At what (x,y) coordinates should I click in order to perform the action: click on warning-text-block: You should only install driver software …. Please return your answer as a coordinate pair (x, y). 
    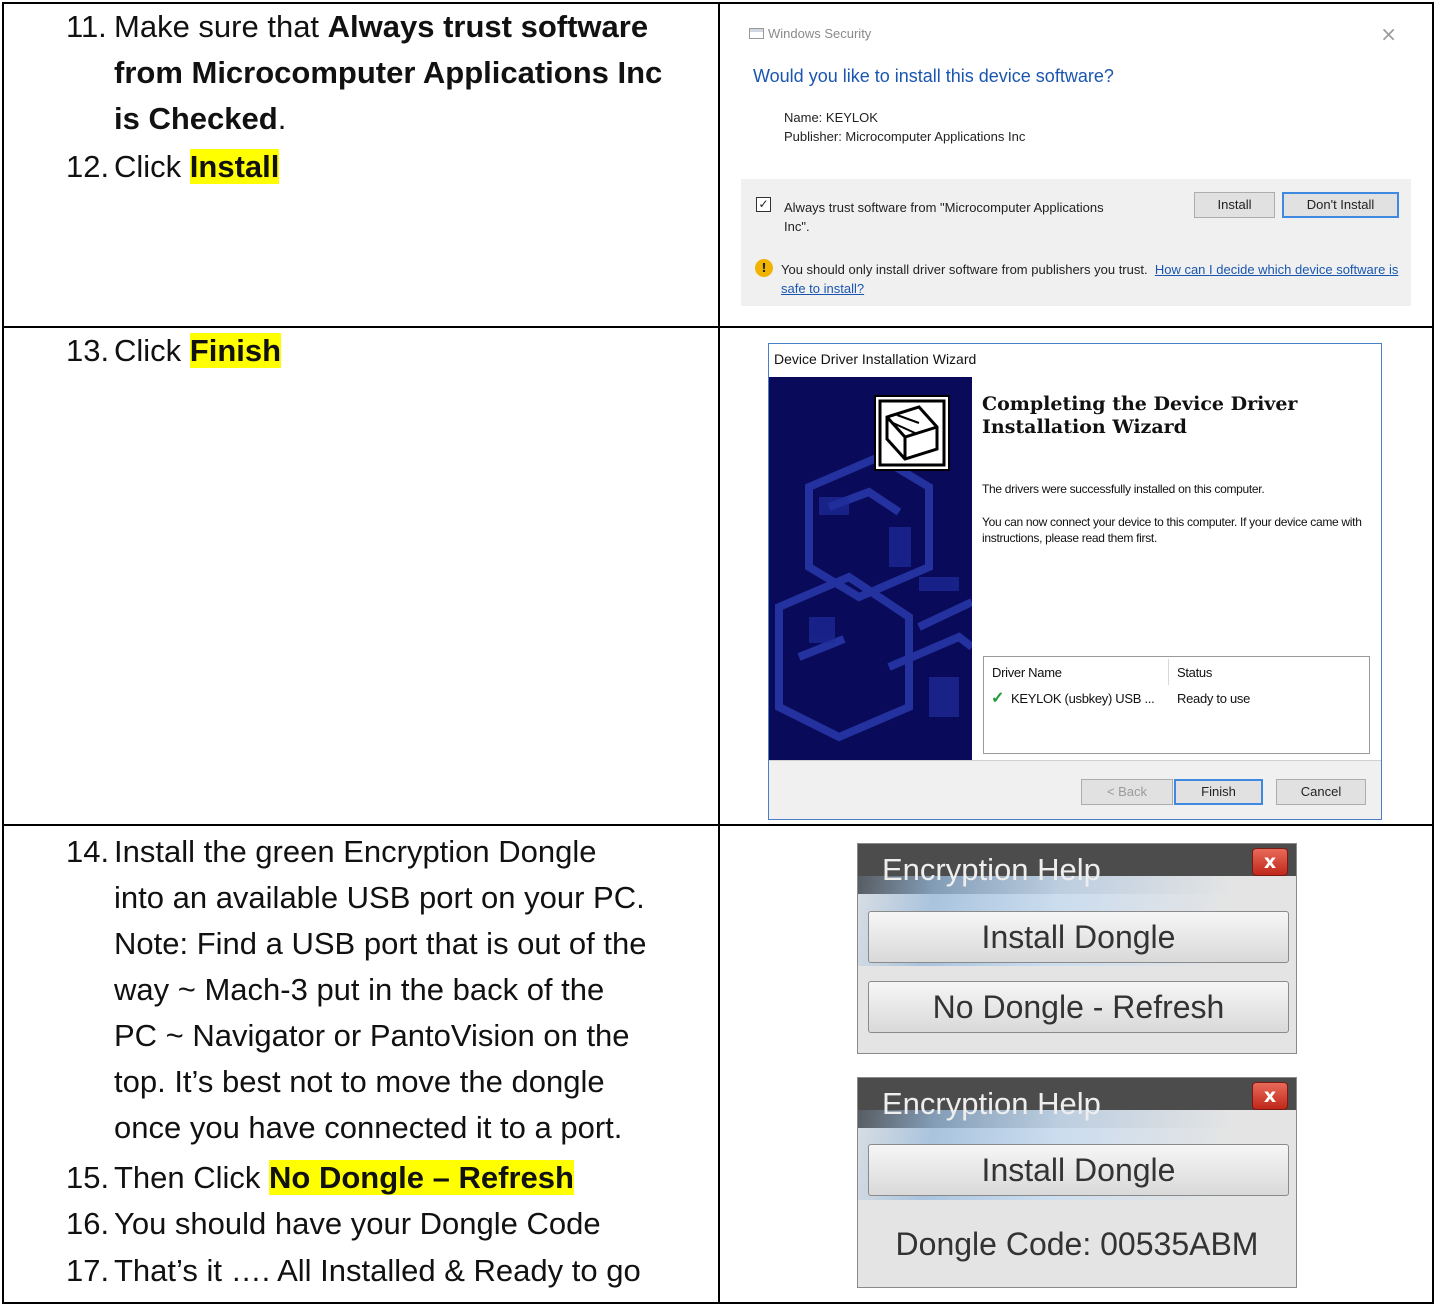
    Looking at the image, I should click on (1091, 279).